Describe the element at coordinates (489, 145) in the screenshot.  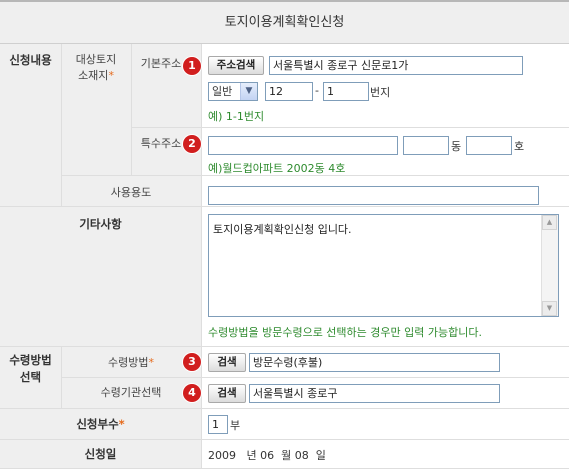
I see `ho-input` at that location.